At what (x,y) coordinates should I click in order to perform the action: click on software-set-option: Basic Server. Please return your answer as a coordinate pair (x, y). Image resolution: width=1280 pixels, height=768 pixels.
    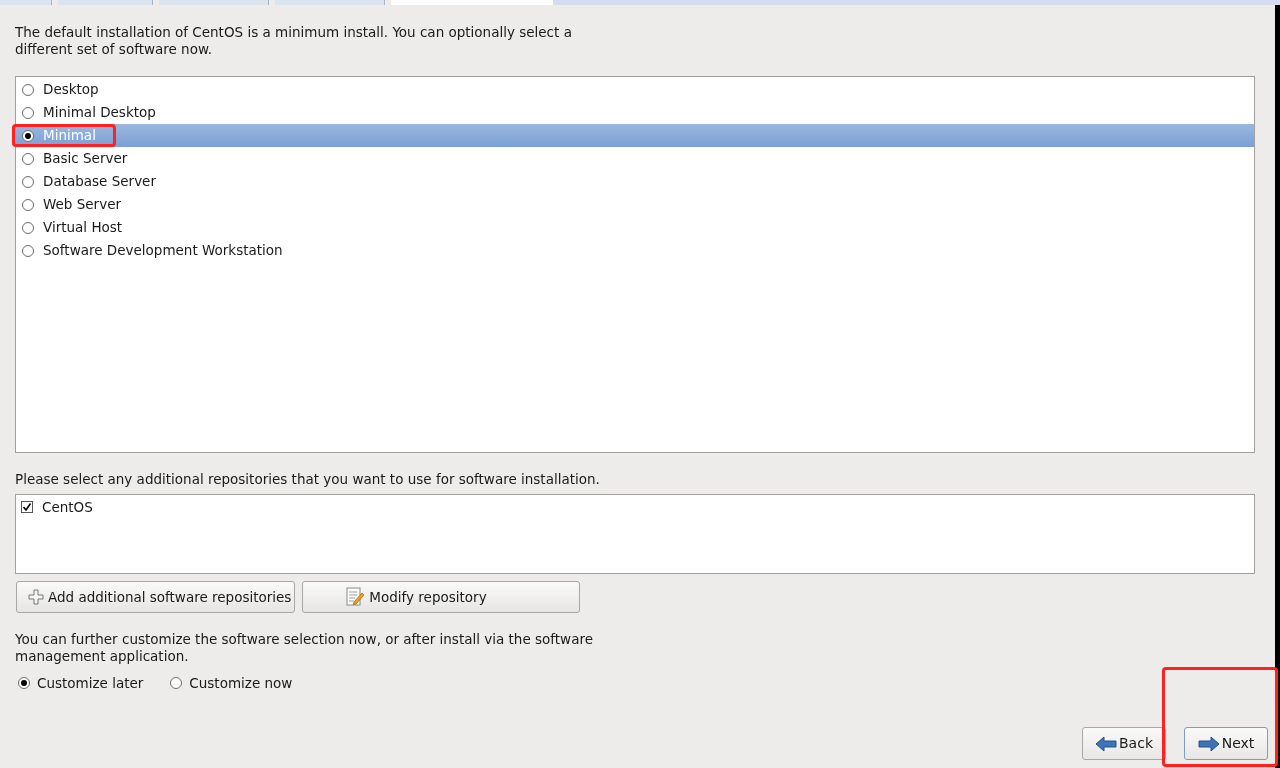
    Looking at the image, I should click on (635, 158).